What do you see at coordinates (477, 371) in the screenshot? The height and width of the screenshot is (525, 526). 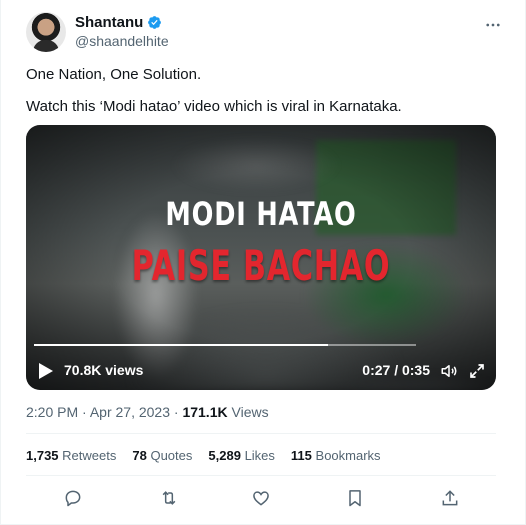 I see `fullscreen-icon` at bounding box center [477, 371].